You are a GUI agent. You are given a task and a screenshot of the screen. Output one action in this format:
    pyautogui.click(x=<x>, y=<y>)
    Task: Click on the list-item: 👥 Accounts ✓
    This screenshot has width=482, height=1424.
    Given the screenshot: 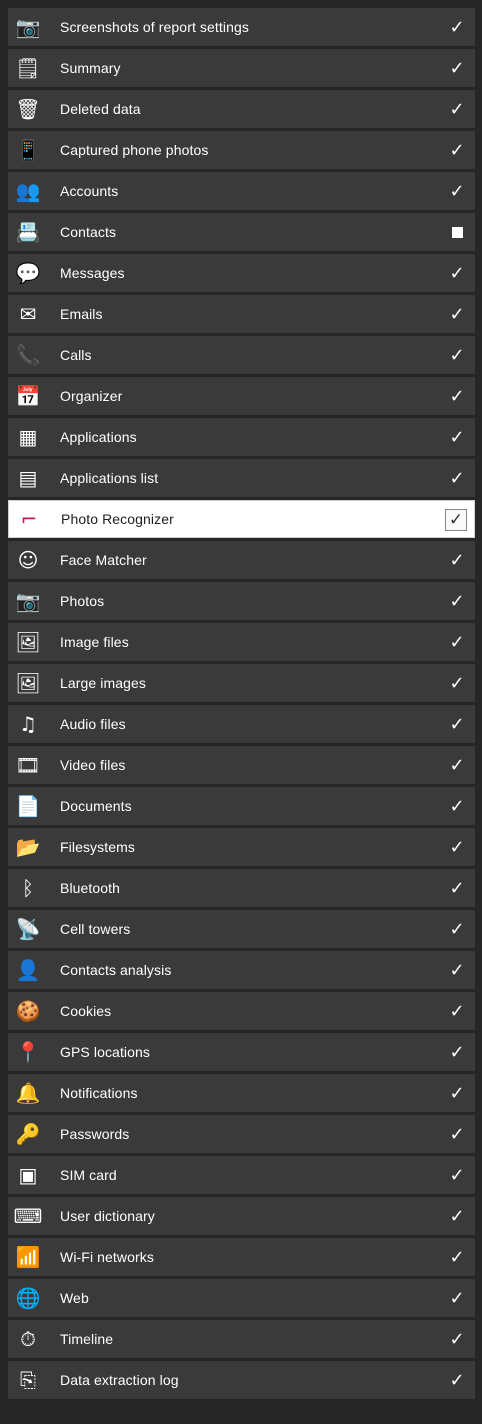 What is the action you would take?
    pyautogui.click(x=241, y=191)
    